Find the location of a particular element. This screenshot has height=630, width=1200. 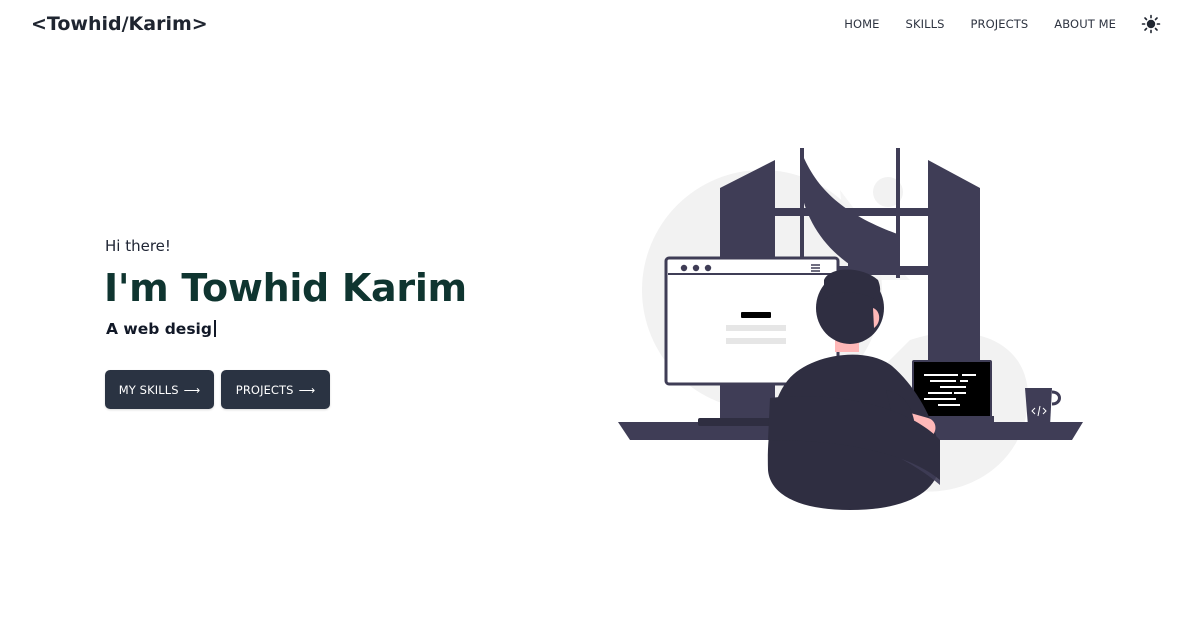

theme-toggle-button is located at coordinates (1151, 24).